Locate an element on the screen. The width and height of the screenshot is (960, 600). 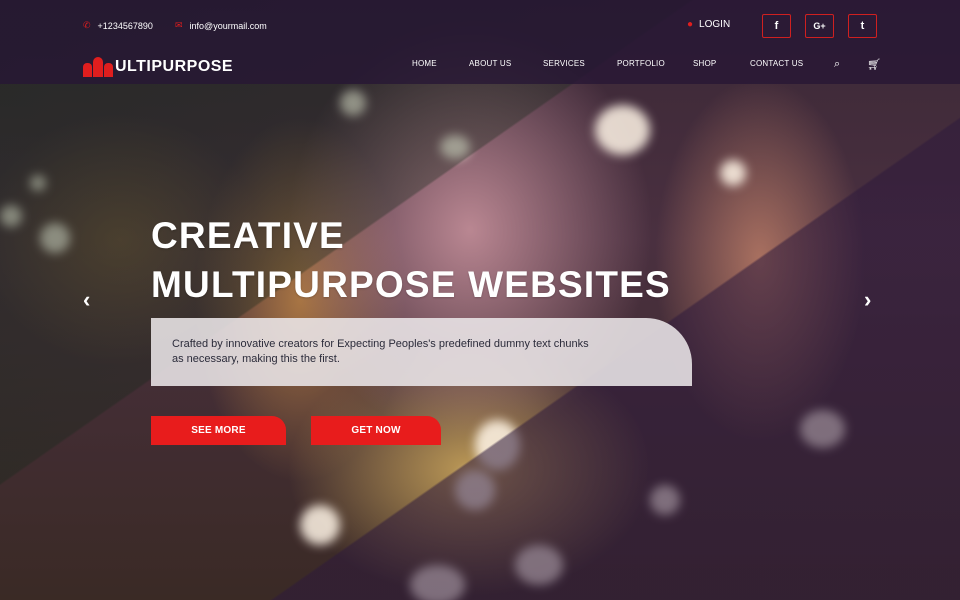
phone-icon: ✆ is located at coordinates (87, 25).